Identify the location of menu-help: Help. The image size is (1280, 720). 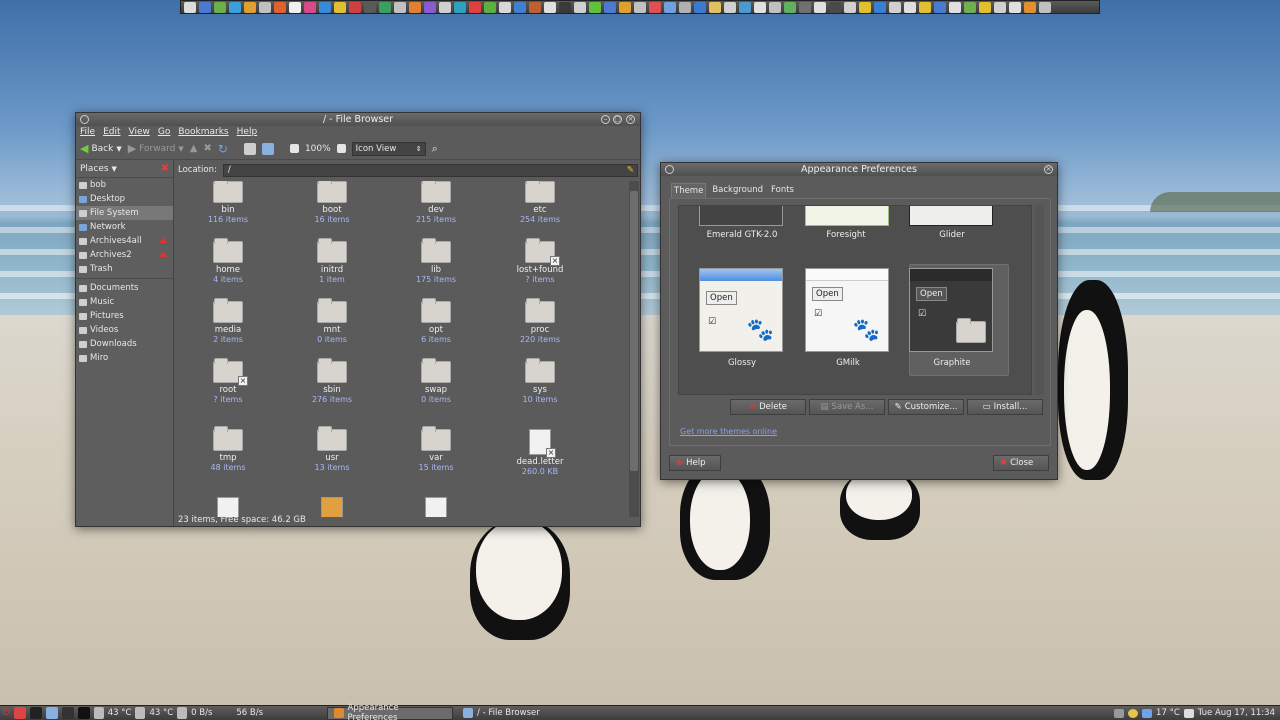
(247, 132).